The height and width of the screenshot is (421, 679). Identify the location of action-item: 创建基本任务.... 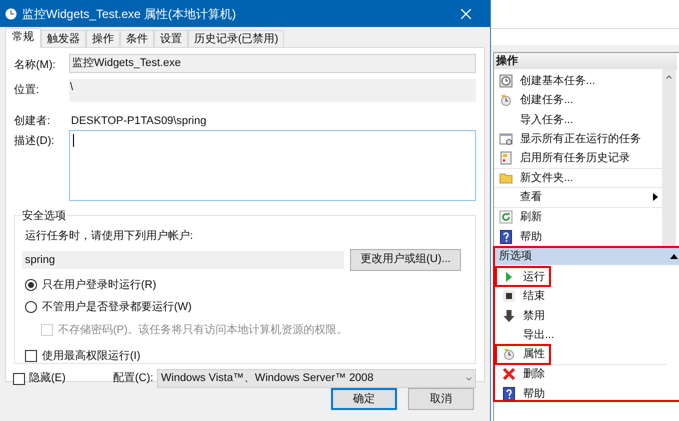
(547, 81).